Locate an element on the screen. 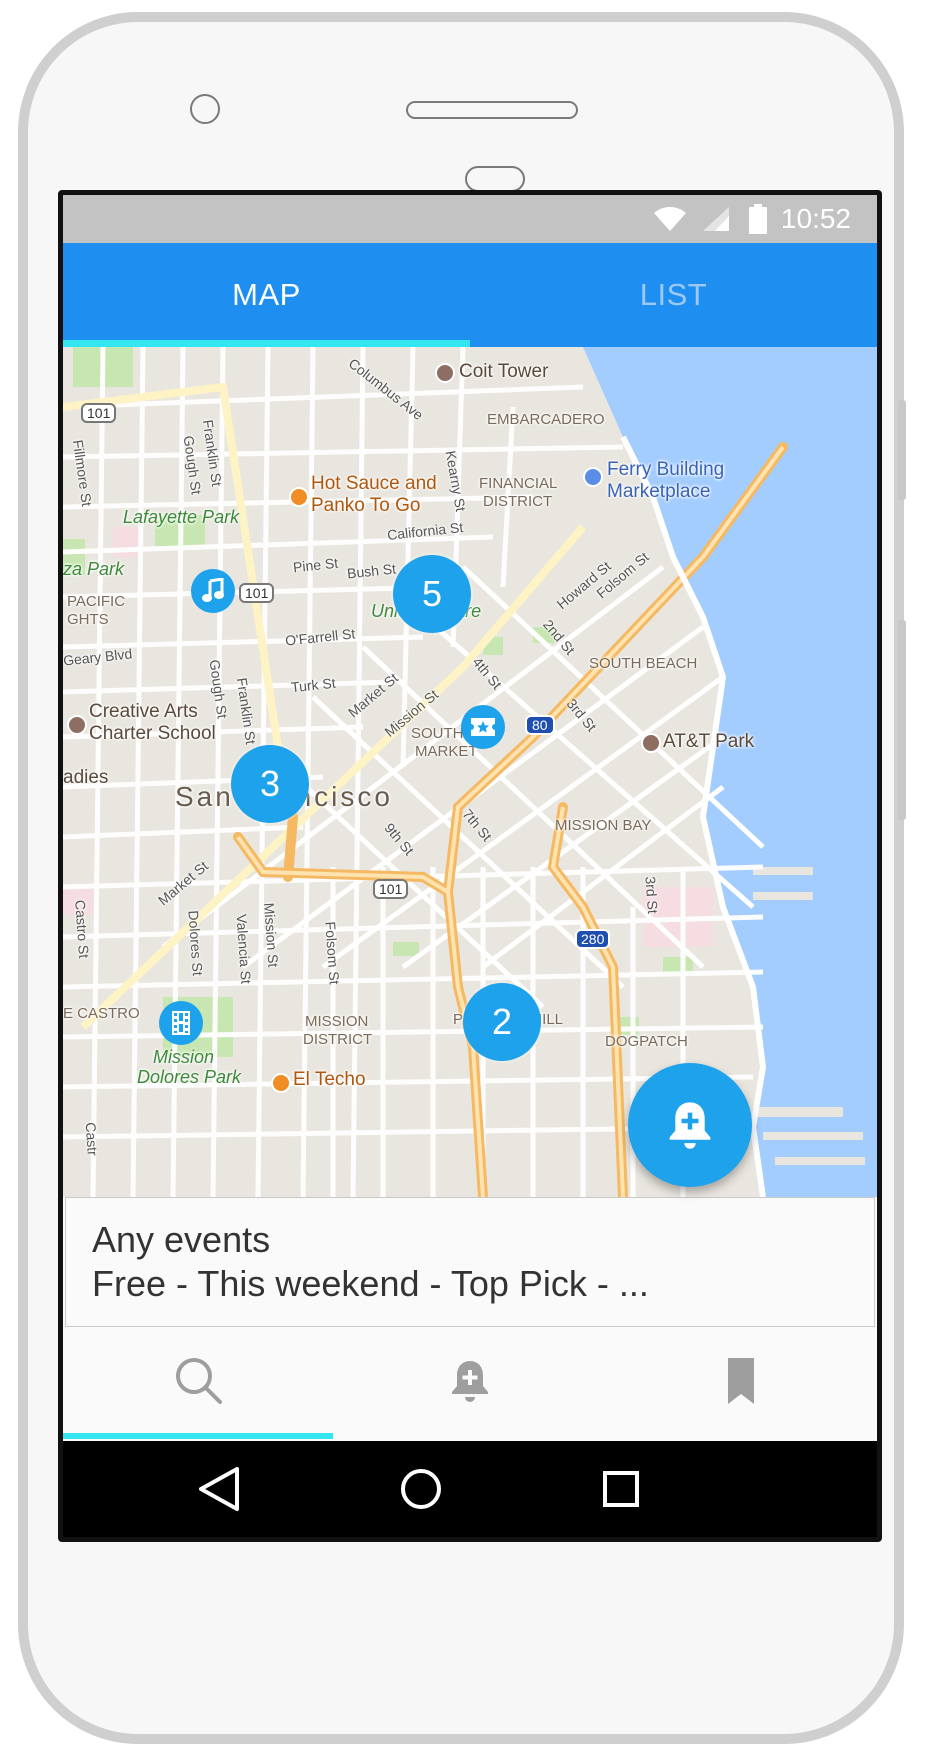 This screenshot has width=932, height=1757. power-button is located at coordinates (902, 450).